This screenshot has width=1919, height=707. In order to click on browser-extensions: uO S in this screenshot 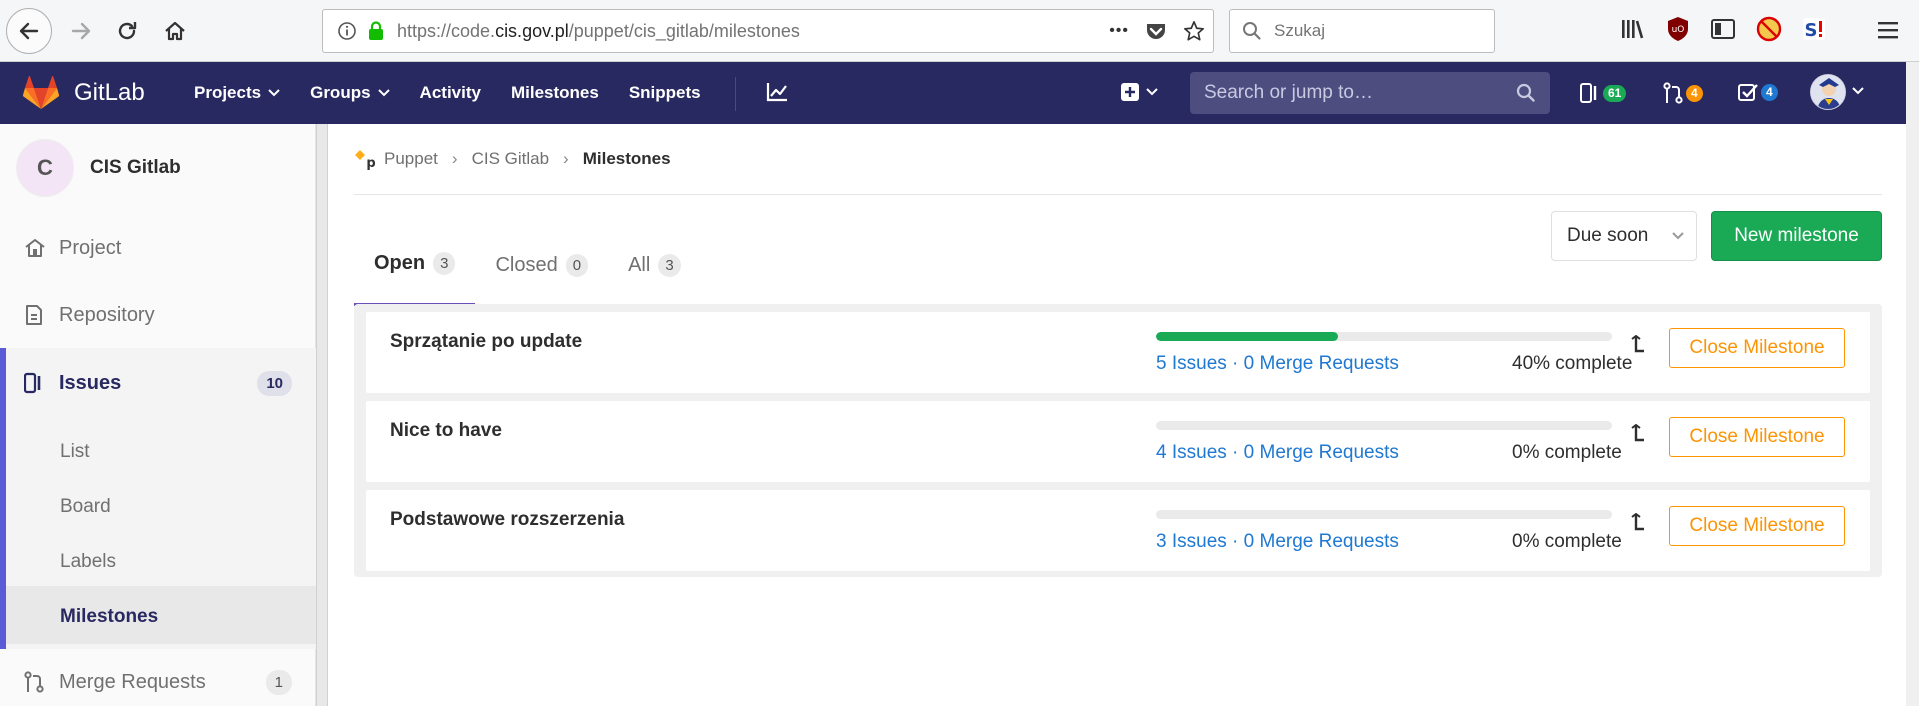, I will do `click(1723, 29)`.